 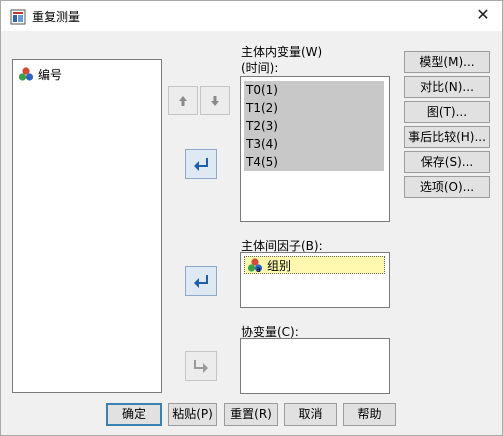 What do you see at coordinates (18, 17) in the screenshot?
I see `spss-dialog-icon` at bounding box center [18, 17].